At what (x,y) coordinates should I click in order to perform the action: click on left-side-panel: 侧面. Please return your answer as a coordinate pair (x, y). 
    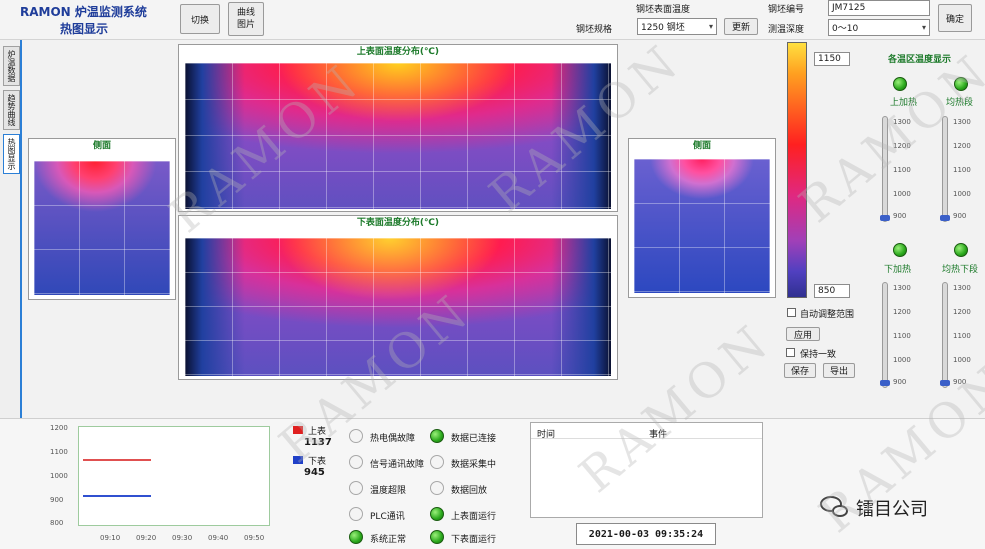
    Looking at the image, I should click on (102, 219).